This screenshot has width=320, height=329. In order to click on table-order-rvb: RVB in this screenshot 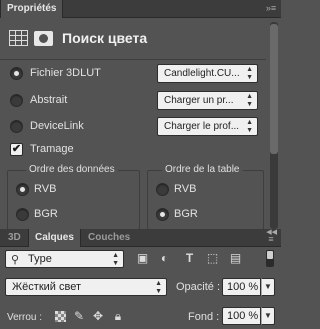, I will do `click(205, 190)`.